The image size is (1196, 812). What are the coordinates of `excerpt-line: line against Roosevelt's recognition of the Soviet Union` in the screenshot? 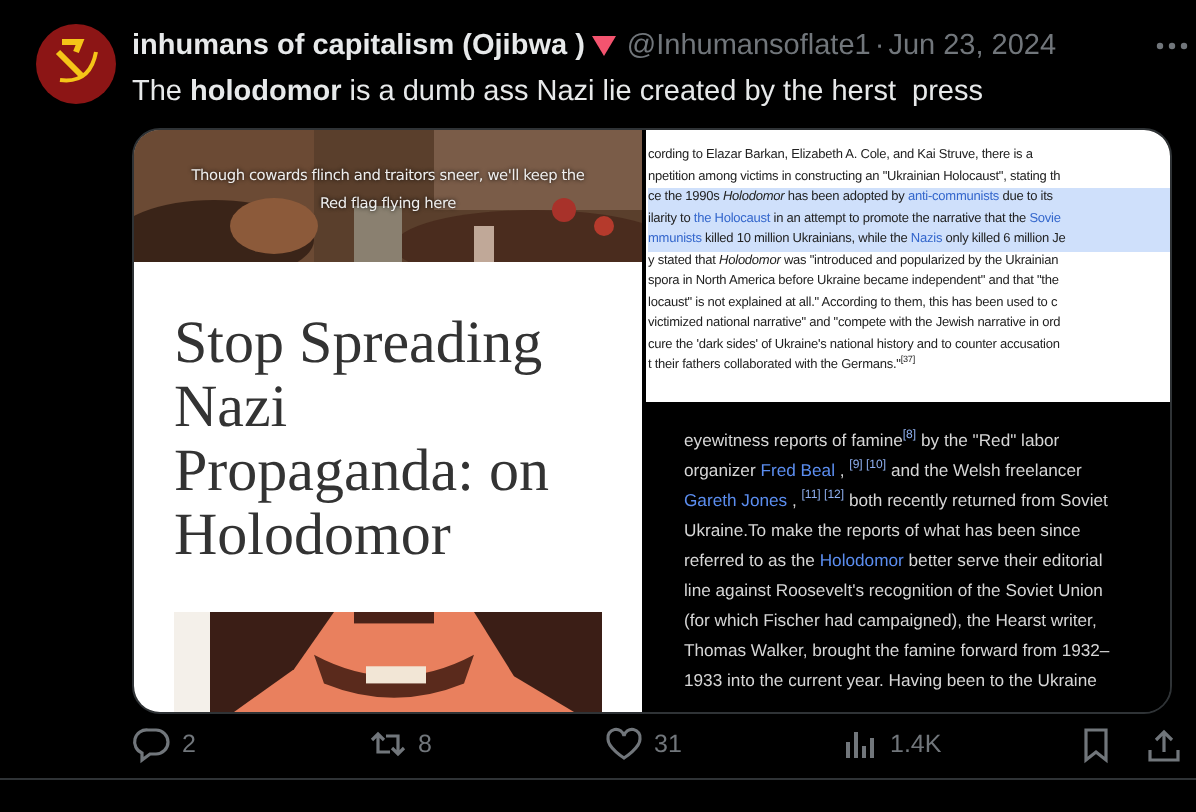 It's located at (894, 590).